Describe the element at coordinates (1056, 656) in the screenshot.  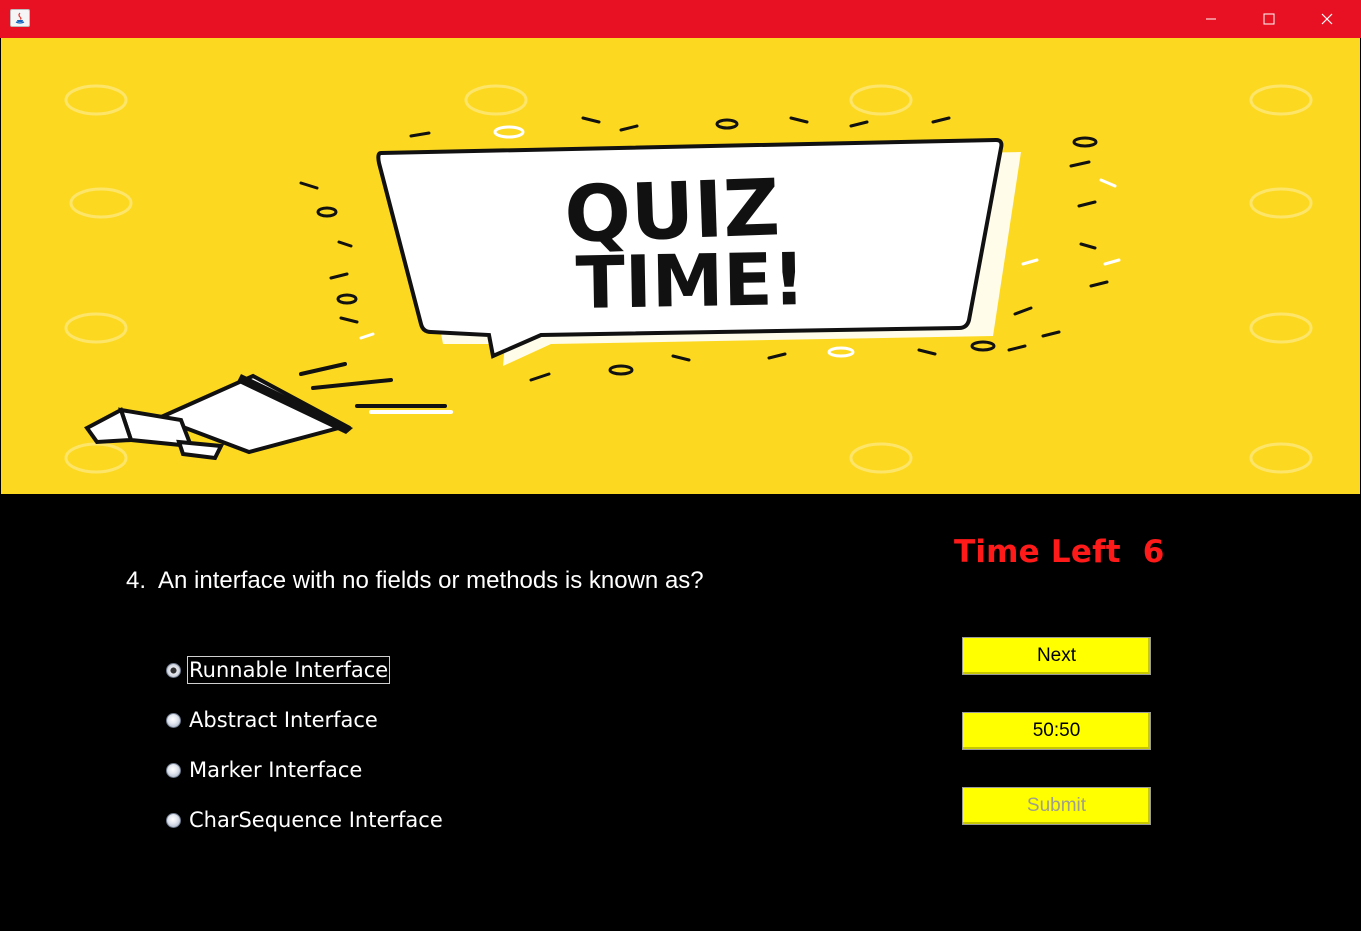
I see `next-button: Next` at that location.